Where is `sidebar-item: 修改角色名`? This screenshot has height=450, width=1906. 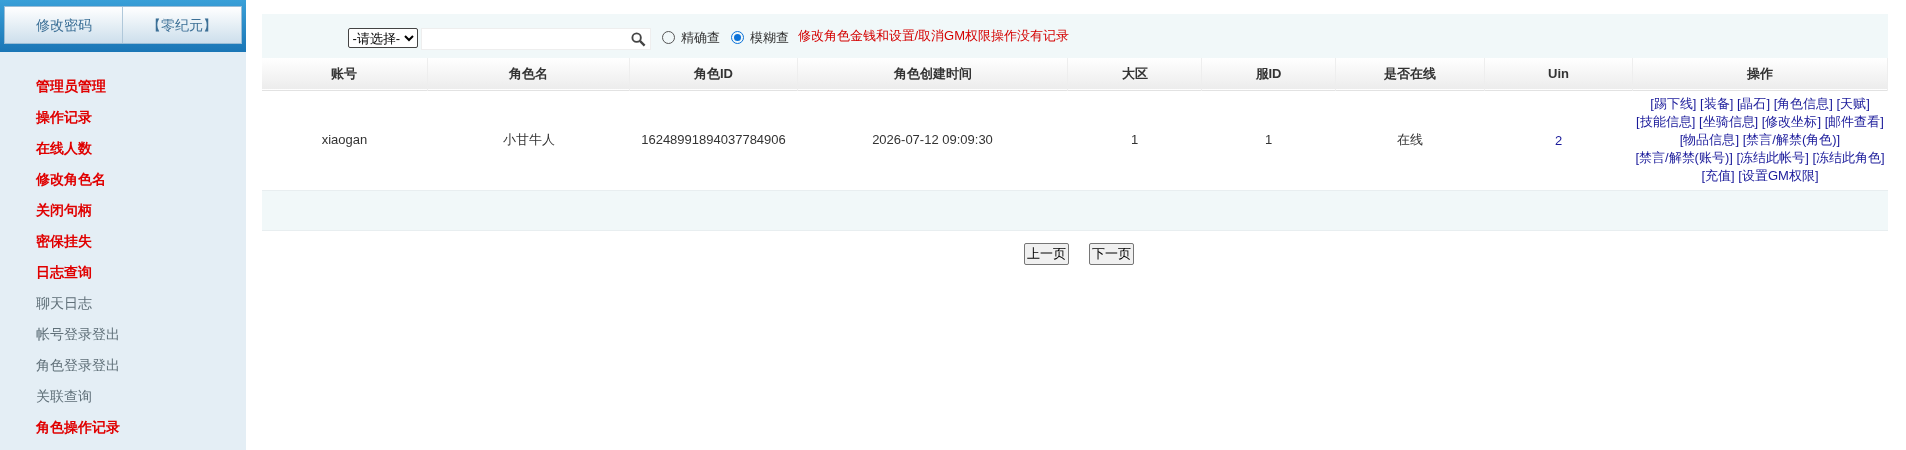 sidebar-item: 修改角色名 is located at coordinates (141, 179).